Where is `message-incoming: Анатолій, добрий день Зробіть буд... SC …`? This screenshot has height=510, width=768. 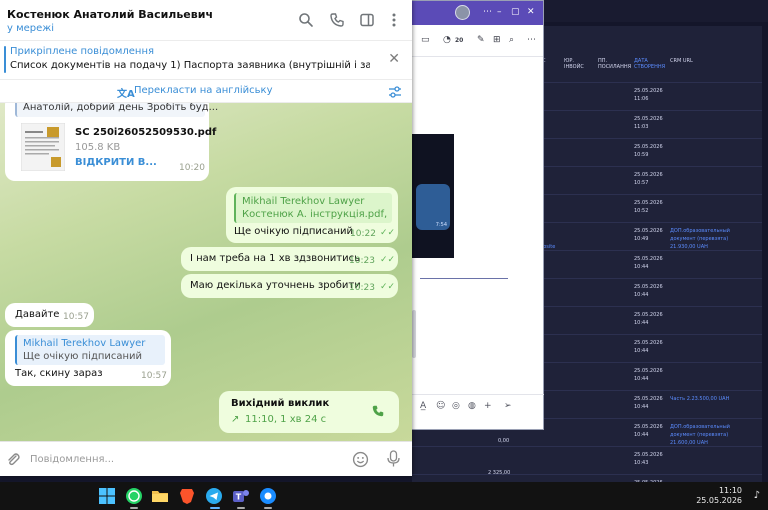
message-incoming: Анатолій, добрий день Зробіть буд... SC … is located at coordinates (111, 142).